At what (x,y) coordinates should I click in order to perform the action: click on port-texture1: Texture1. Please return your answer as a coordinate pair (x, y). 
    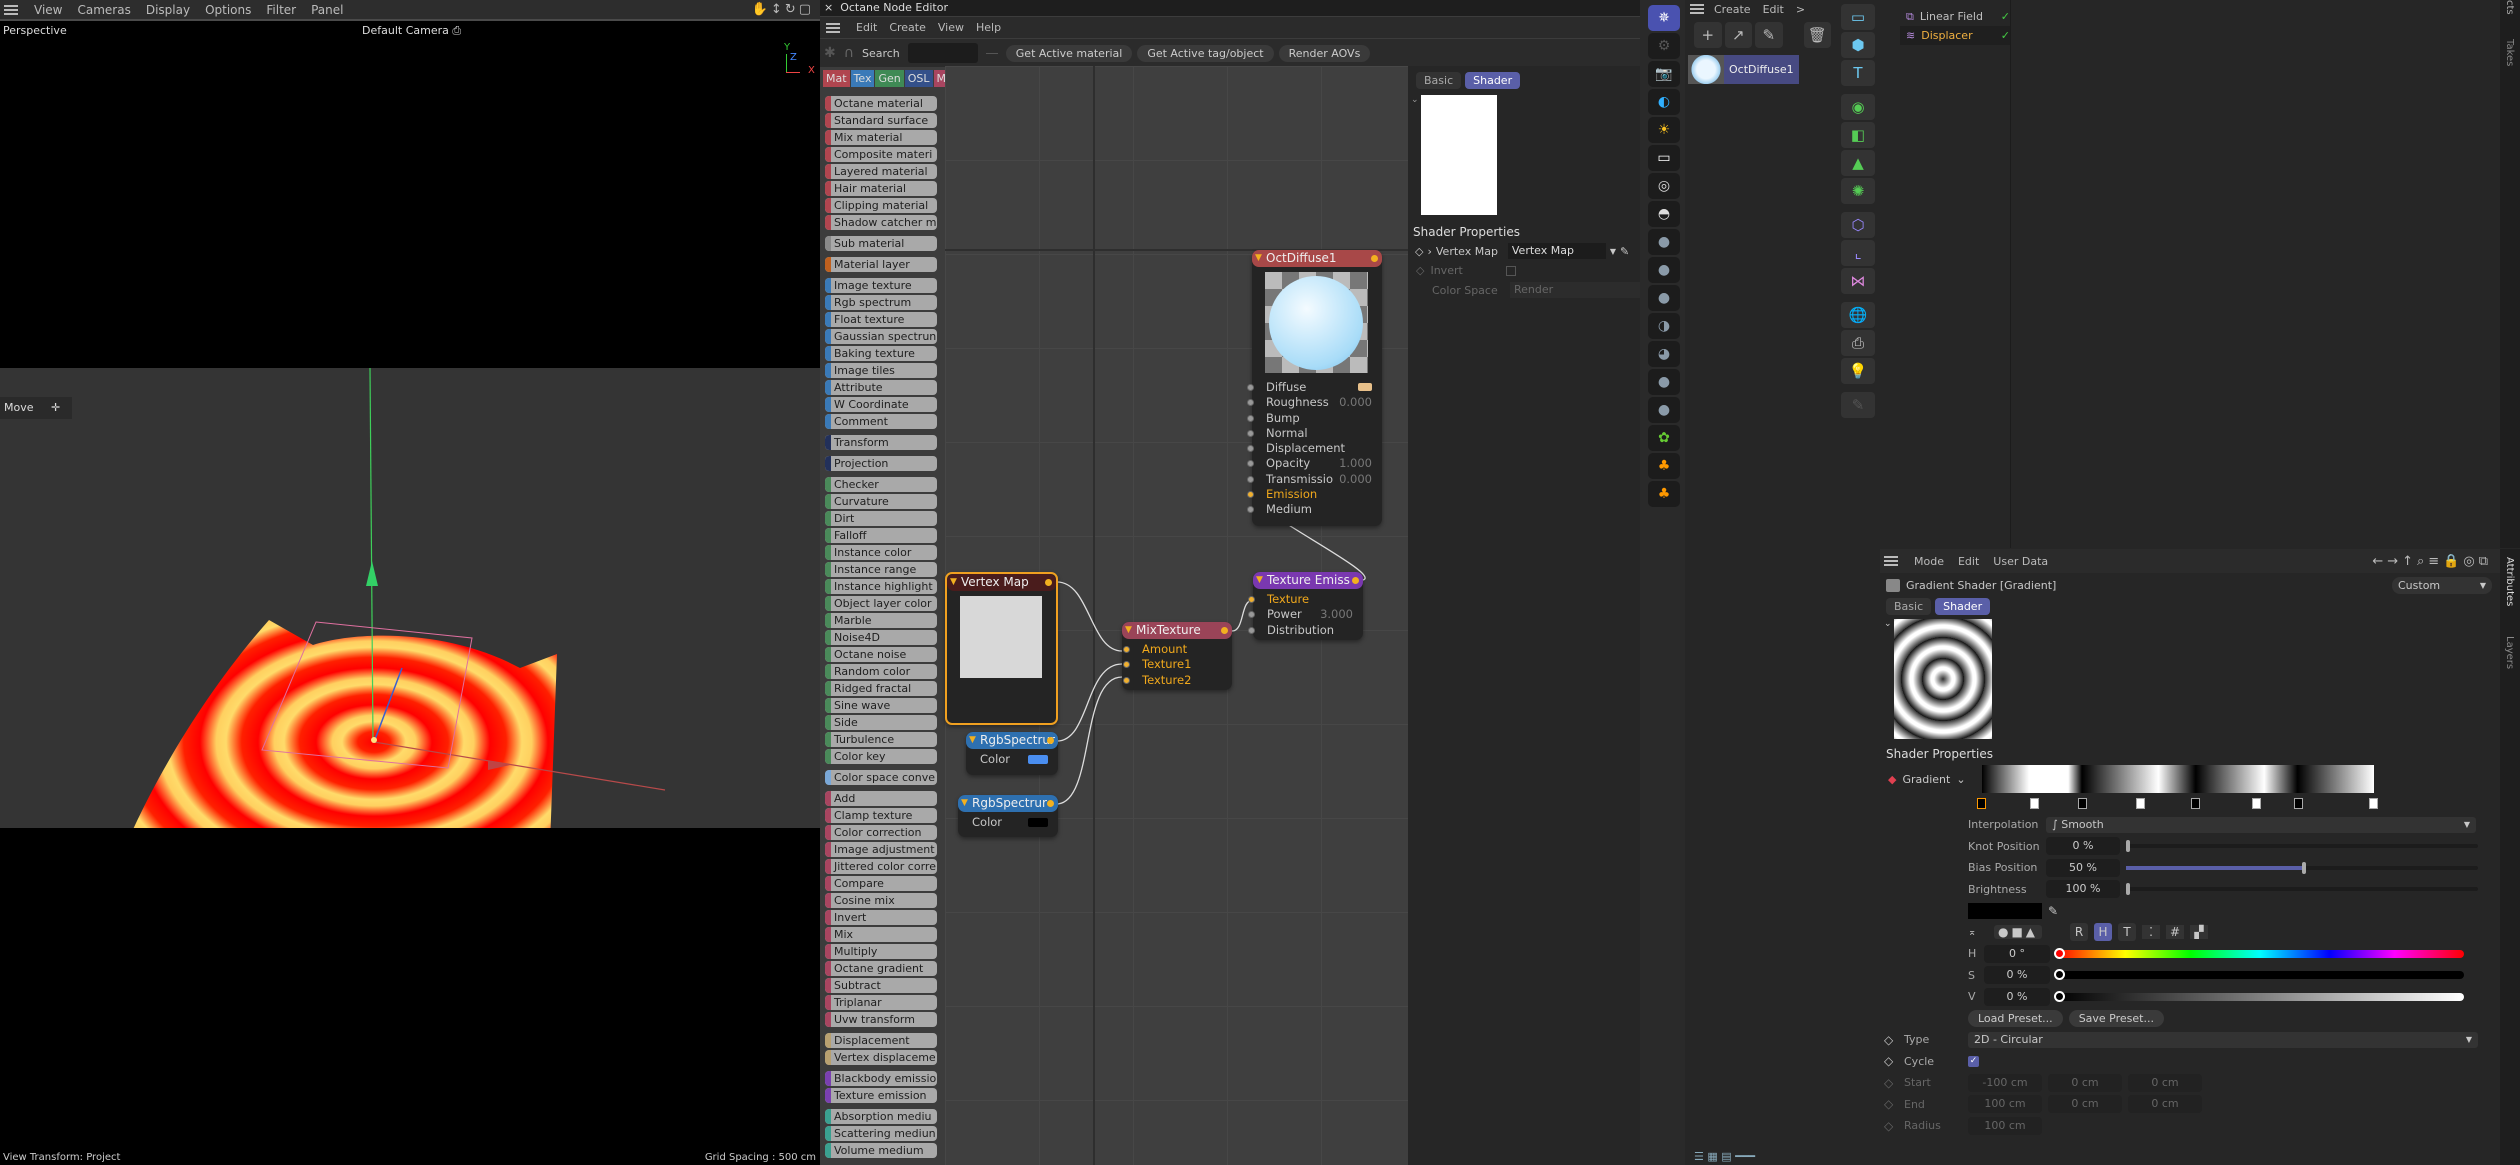
    Looking at the image, I should click on (1177, 664).